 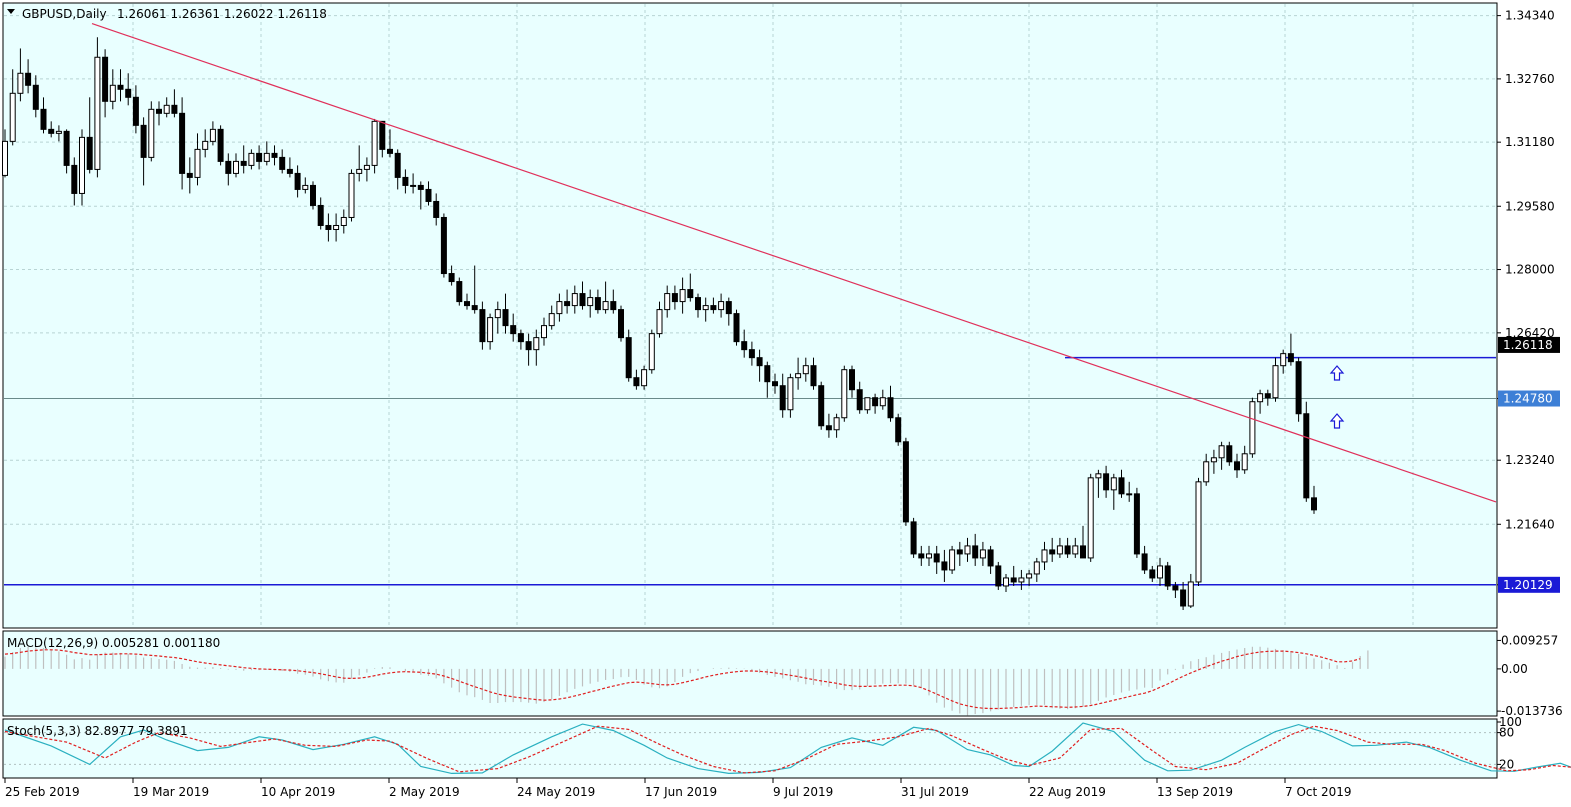 What do you see at coordinates (113, 643) in the screenshot?
I see `macd-label: MACD(12,26,9) 0.005281 0.001180` at bounding box center [113, 643].